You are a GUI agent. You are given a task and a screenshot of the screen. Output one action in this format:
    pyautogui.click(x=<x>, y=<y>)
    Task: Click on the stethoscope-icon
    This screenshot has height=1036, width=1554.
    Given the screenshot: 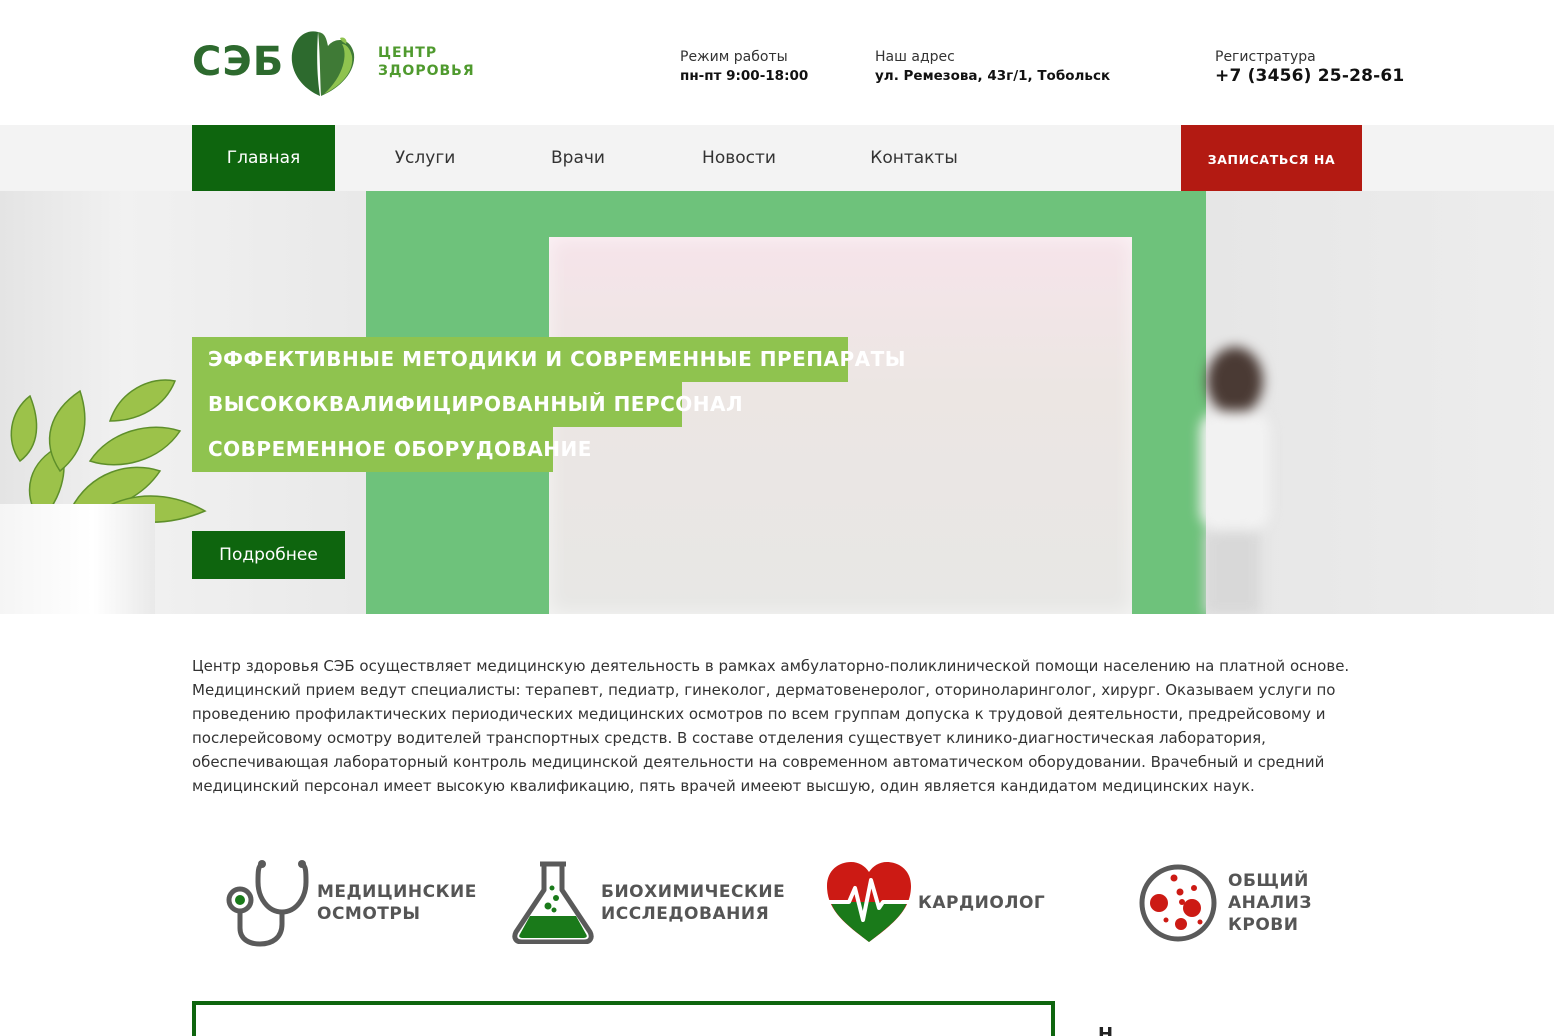 What is the action you would take?
    pyautogui.click(x=267, y=903)
    